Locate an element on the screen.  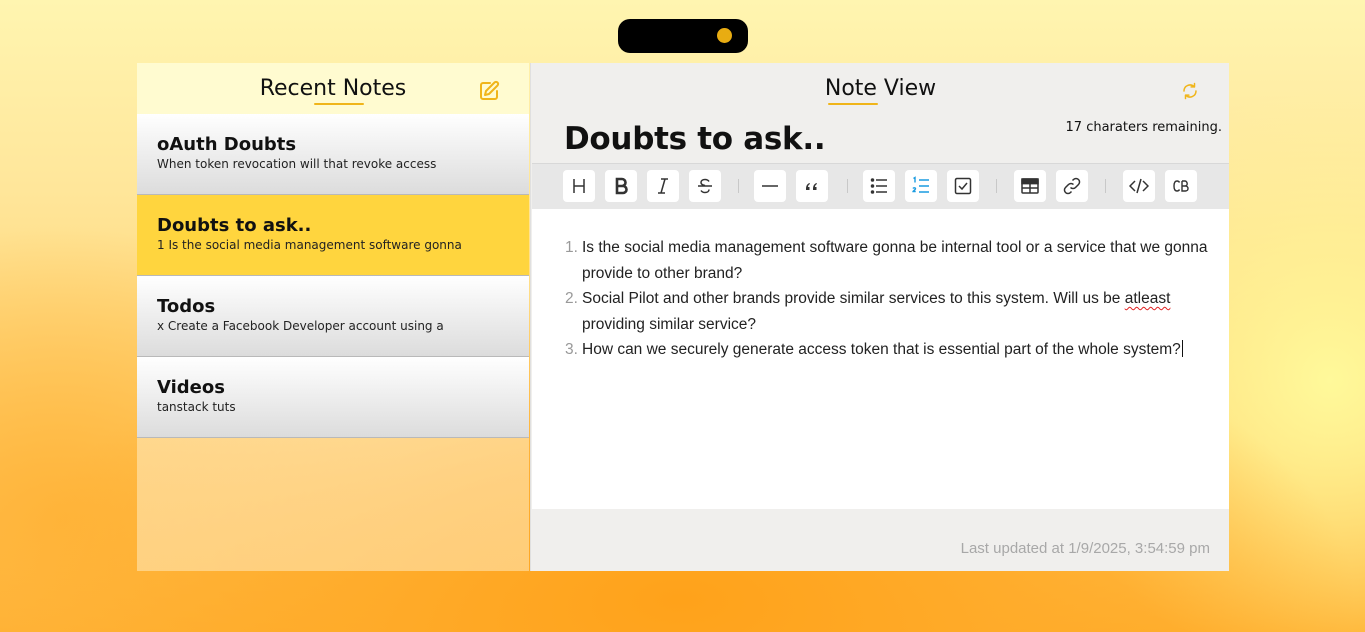
code-block-icon is located at coordinates (1181, 186).